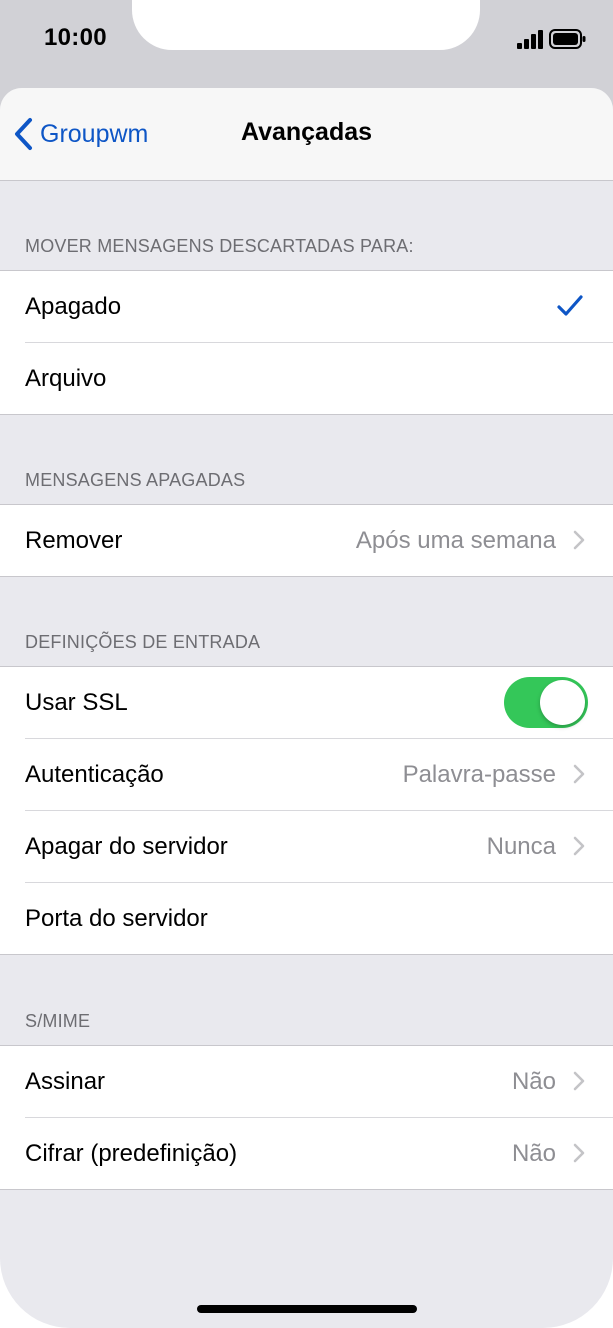 Image resolution: width=613 pixels, height=1328 pixels. What do you see at coordinates (567, 39) in the screenshot?
I see `battery-icon` at bounding box center [567, 39].